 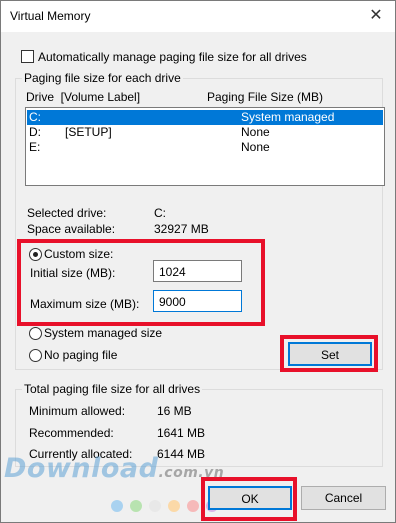 I want to click on drive-paging-size: System managed, so click(x=288, y=117).